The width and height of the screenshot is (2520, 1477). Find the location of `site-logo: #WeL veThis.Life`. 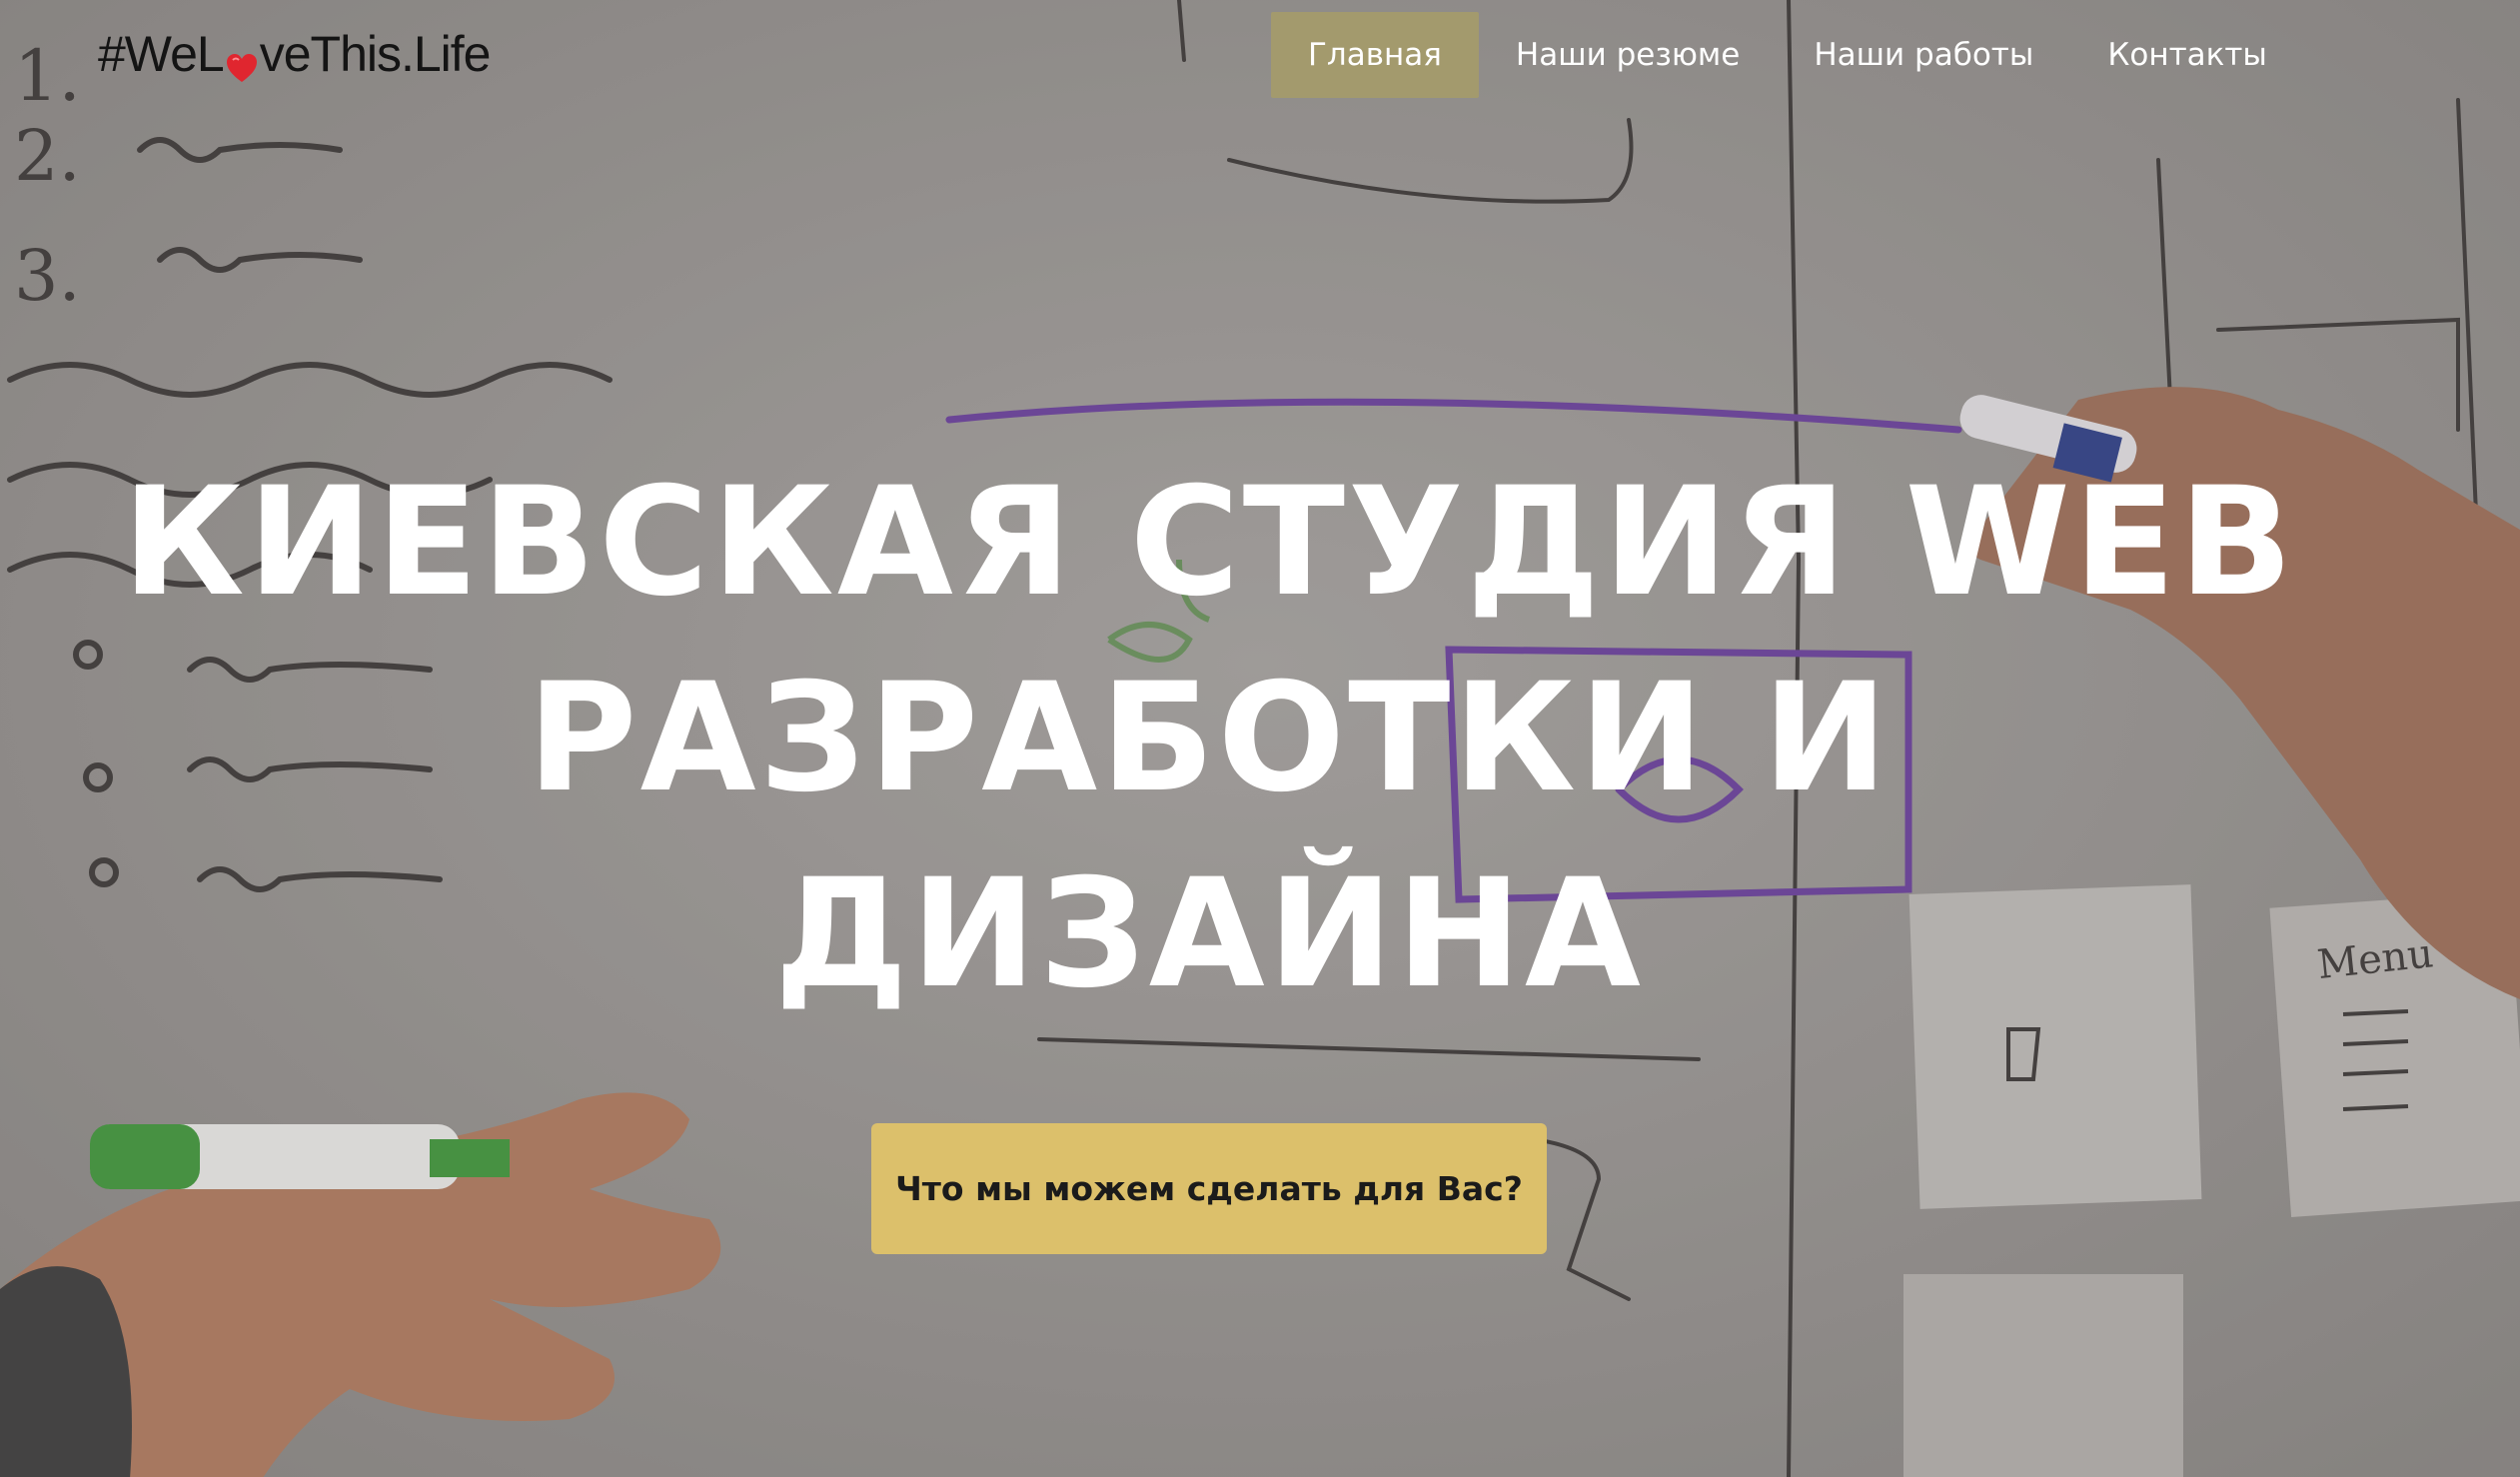

site-logo: #WeL veThis.Life is located at coordinates (294, 54).